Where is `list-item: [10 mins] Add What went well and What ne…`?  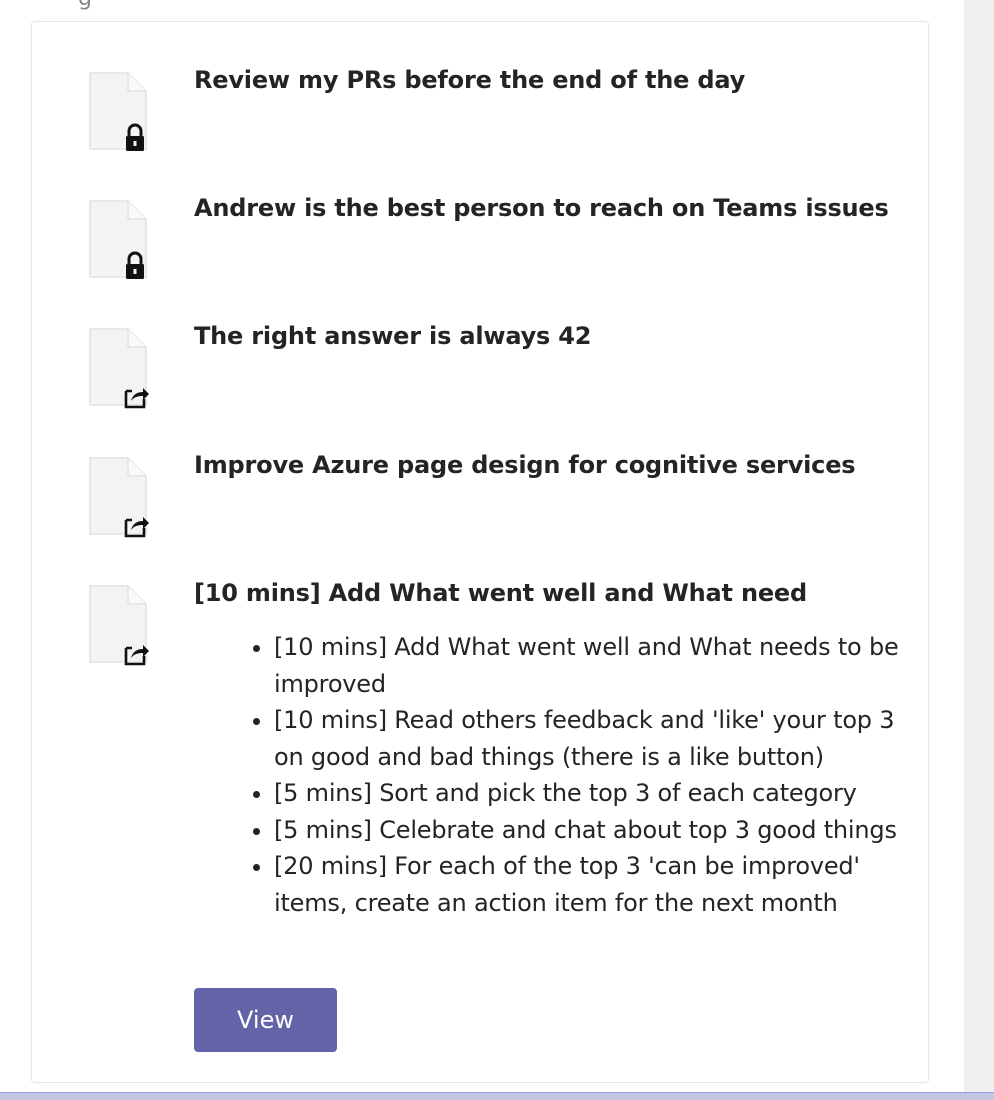 list-item: [10 mins] Add What went well and What ne… is located at coordinates (594, 665).